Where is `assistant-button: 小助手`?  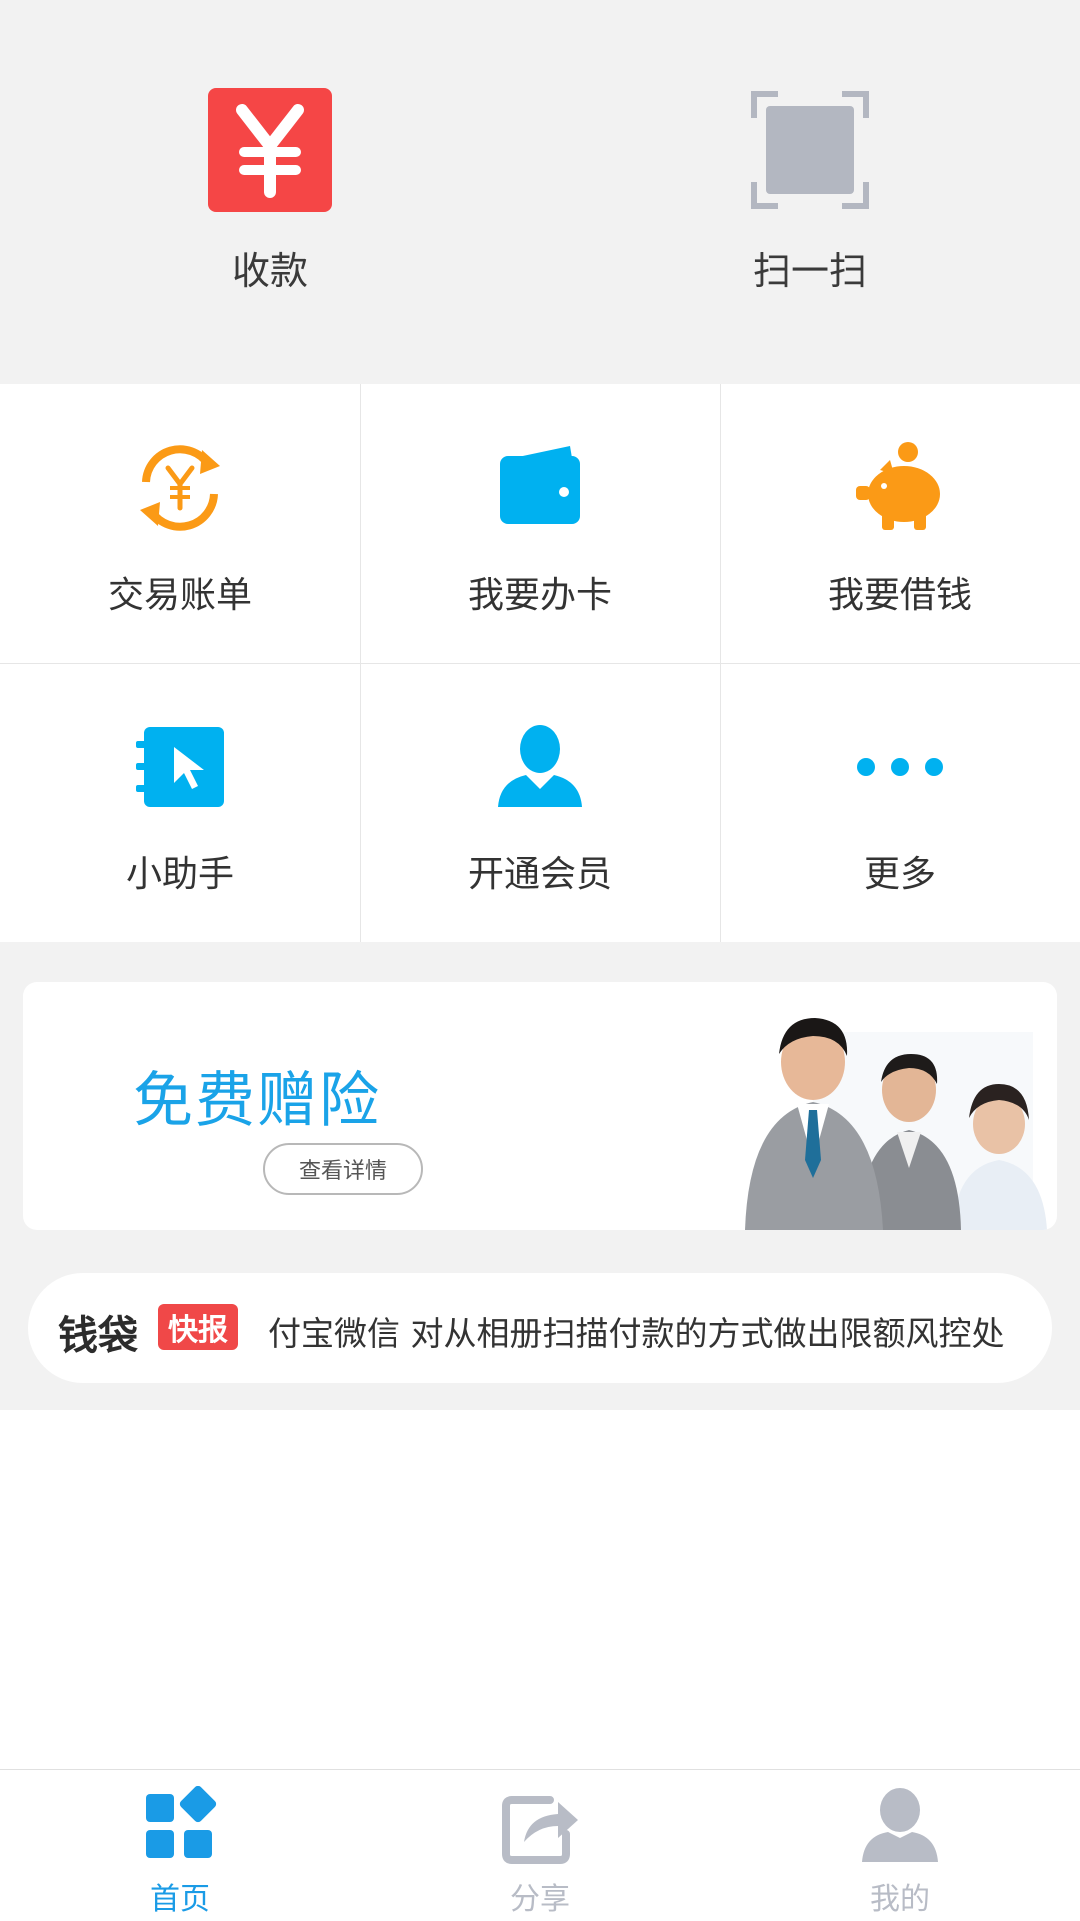
assistant-button: 小助手 is located at coordinates (180, 802).